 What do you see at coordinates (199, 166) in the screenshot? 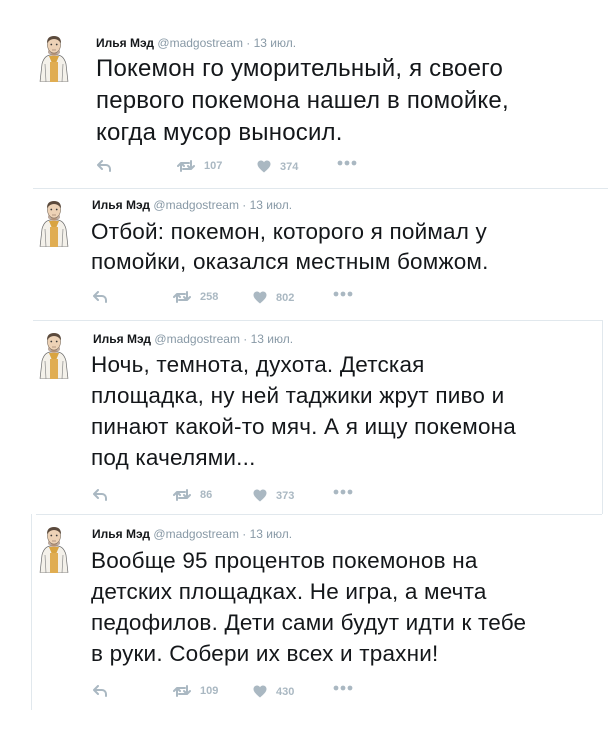
I see `retweet-button: 107` at bounding box center [199, 166].